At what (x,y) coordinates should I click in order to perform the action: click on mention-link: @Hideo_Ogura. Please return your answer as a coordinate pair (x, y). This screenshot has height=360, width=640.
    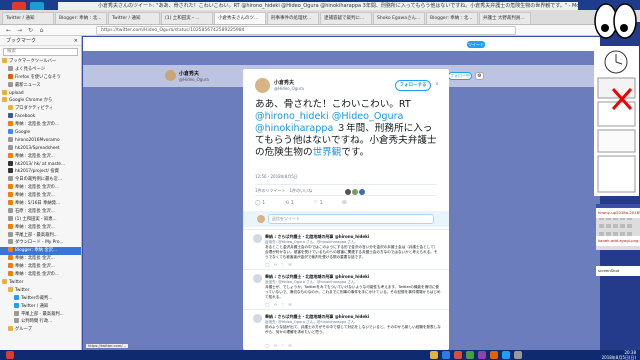
    Looking at the image, I should click on (368, 116).